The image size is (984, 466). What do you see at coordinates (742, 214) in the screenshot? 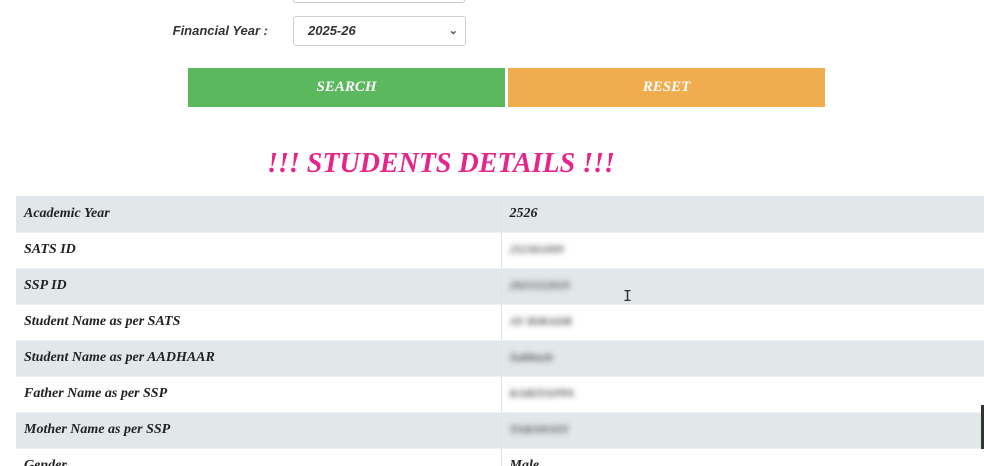
I see `detail-value: 2526` at bounding box center [742, 214].